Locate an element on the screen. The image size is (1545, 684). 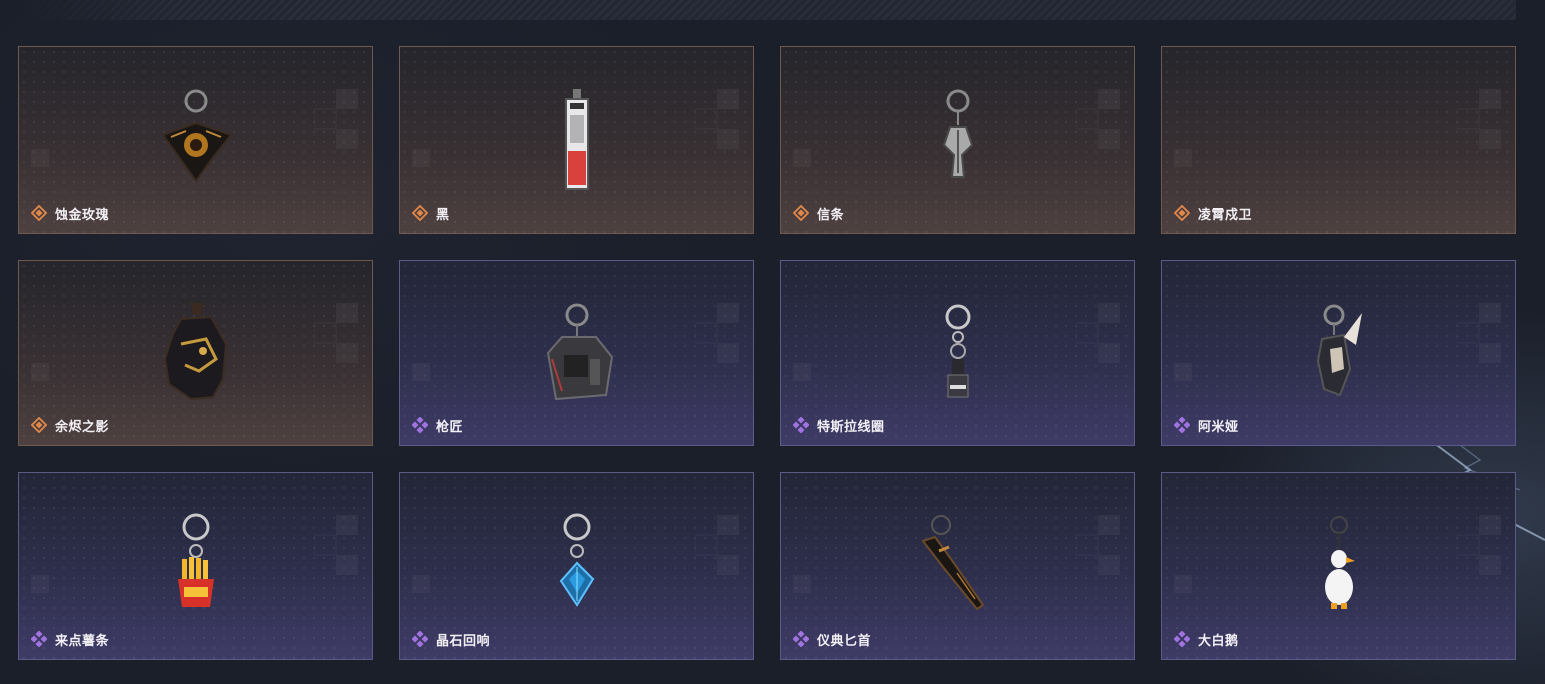
charm-card: 蚀金玫瑰 is located at coordinates (195, 140).